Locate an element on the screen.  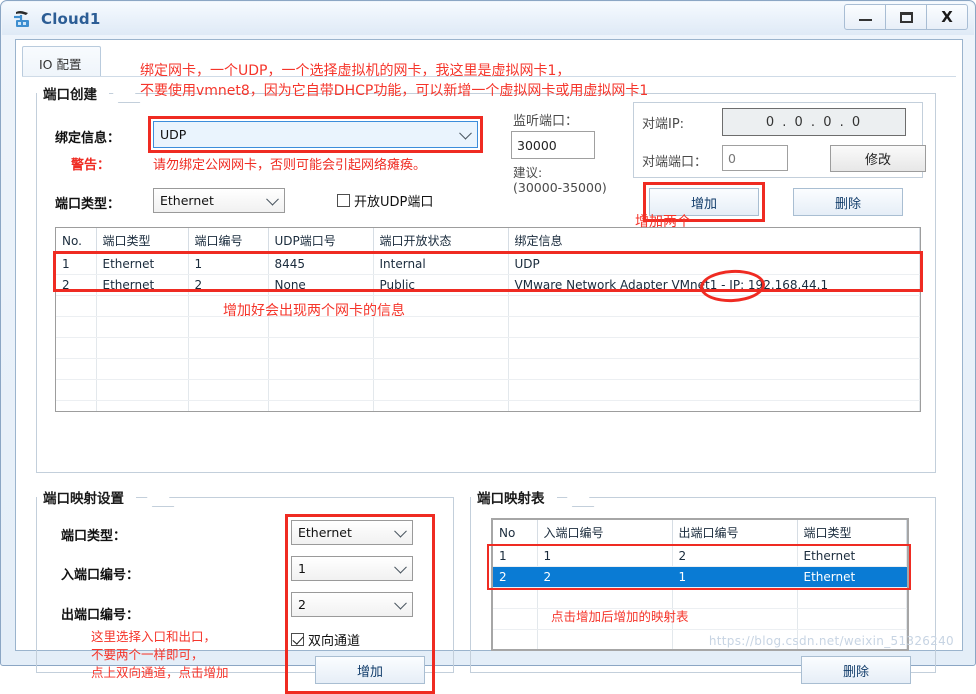
cell-out: 1 is located at coordinates (735, 577).